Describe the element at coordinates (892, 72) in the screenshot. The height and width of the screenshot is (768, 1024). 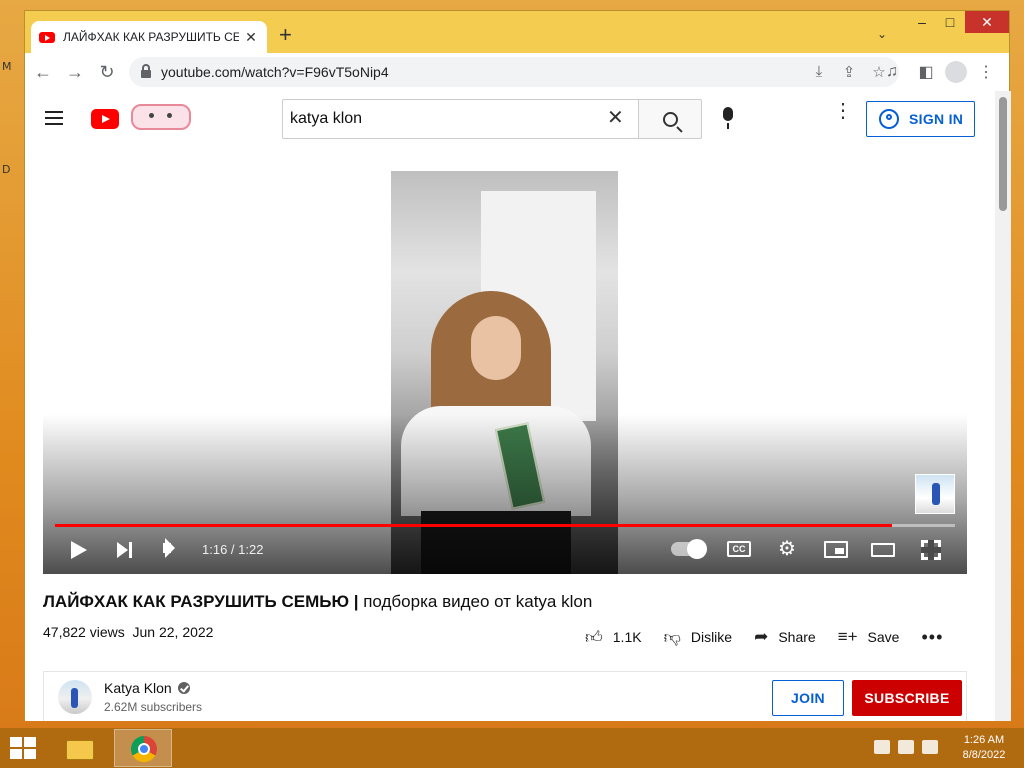
I see `media-controls-icon: ♫` at that location.